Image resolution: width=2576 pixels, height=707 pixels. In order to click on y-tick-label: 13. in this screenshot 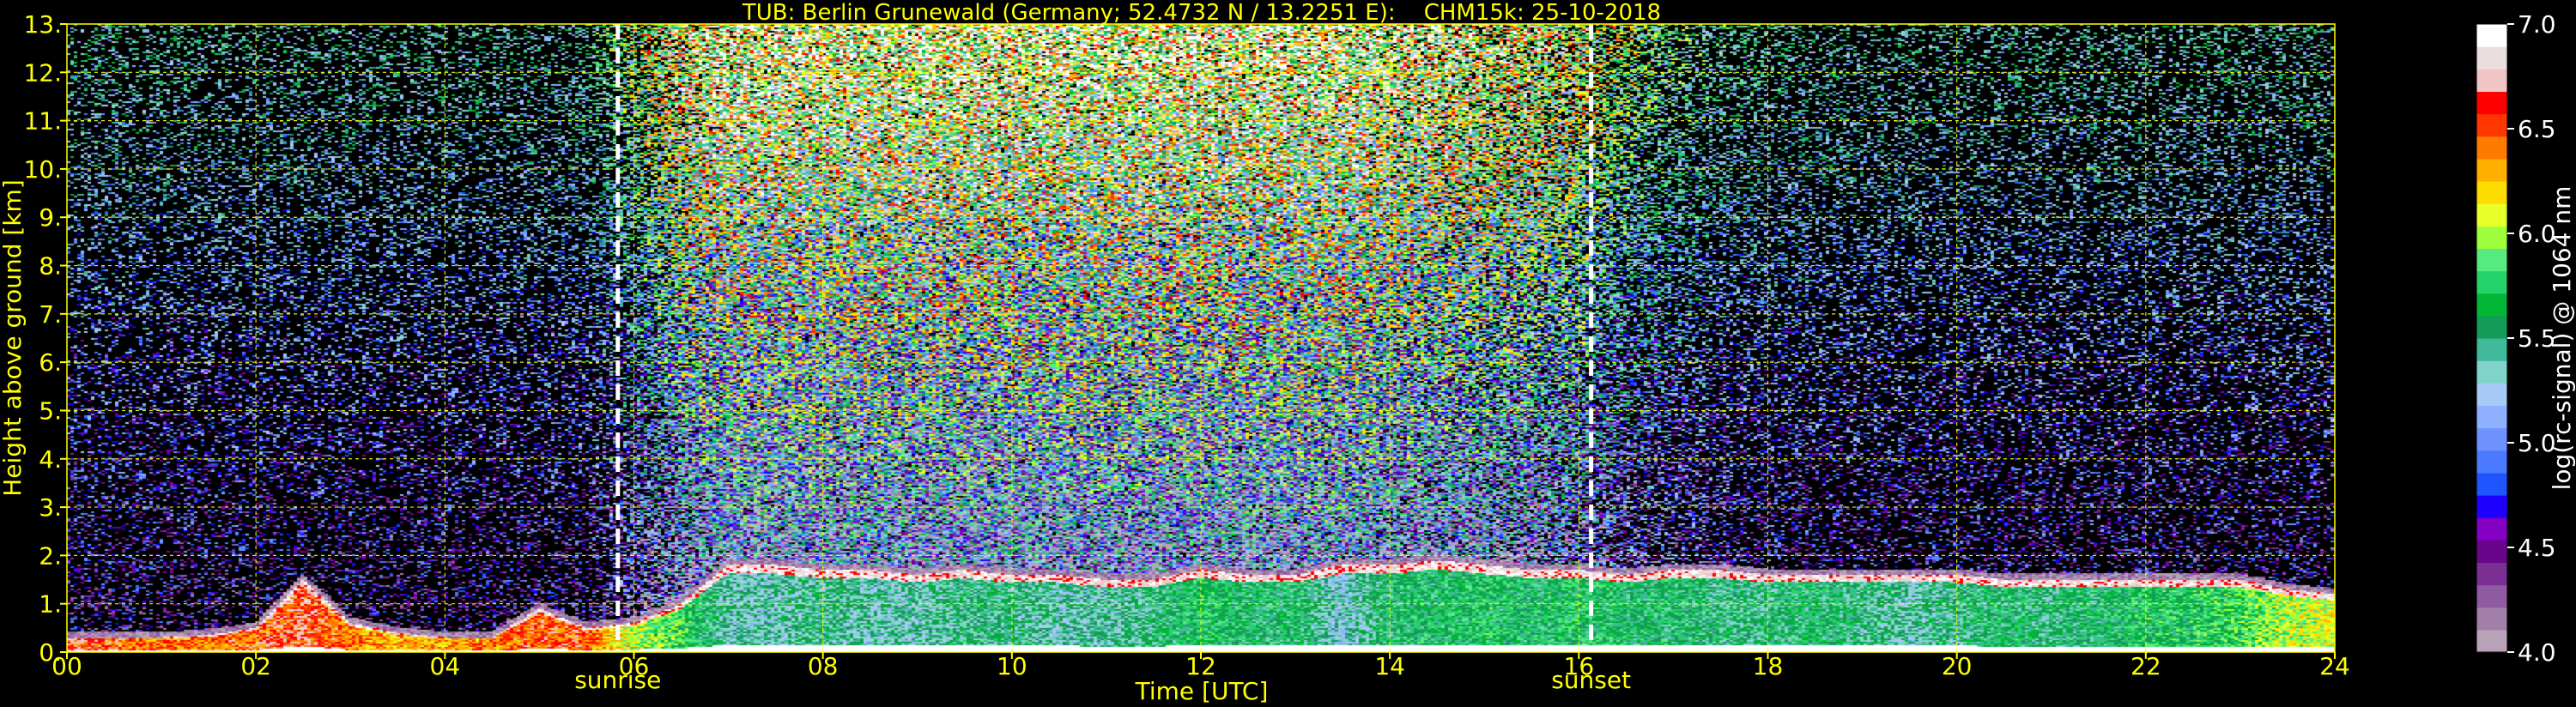, I will do `click(42, 24)`.